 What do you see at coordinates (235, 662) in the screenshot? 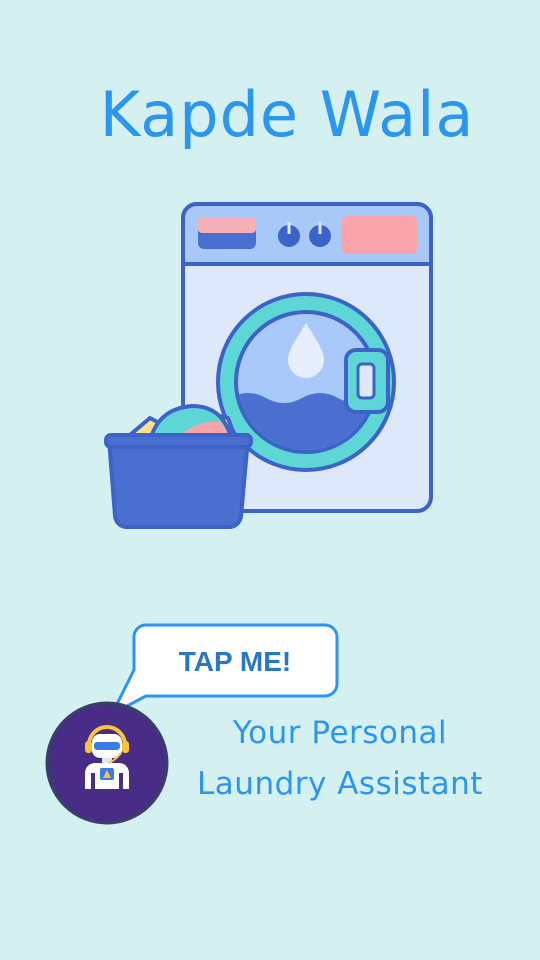
I see `tap-me-button: TAP ME!` at bounding box center [235, 662].